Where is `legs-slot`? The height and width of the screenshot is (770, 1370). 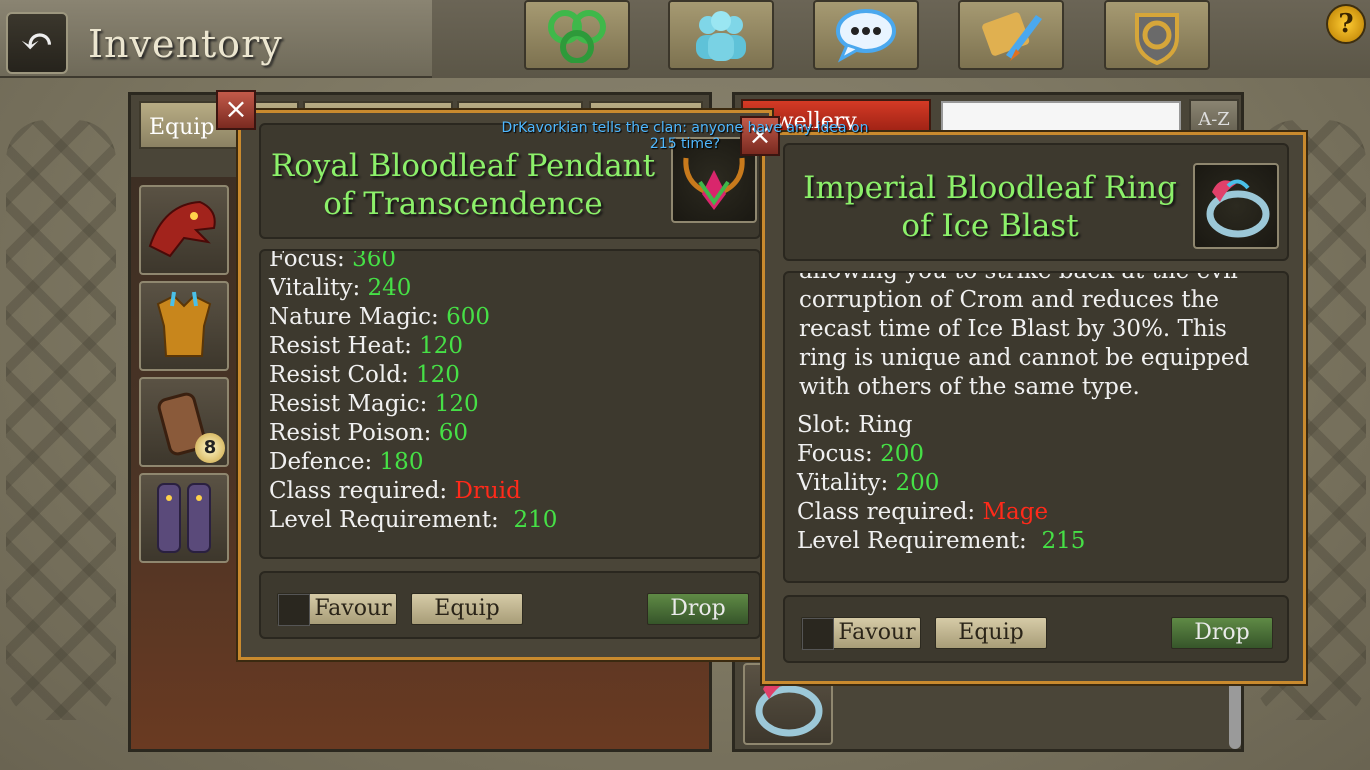 legs-slot is located at coordinates (184, 518).